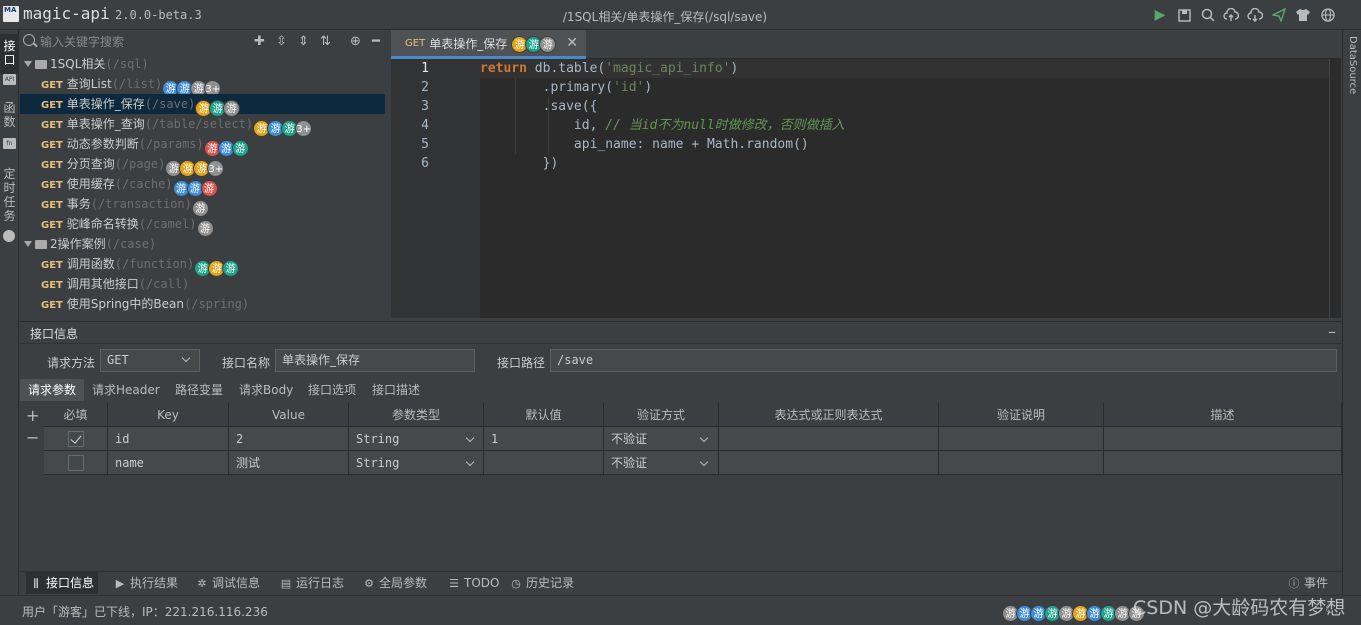 The width and height of the screenshot is (1361, 625). Describe the element at coordinates (376, 42) in the screenshot. I see `minimize-icon: ━` at that location.